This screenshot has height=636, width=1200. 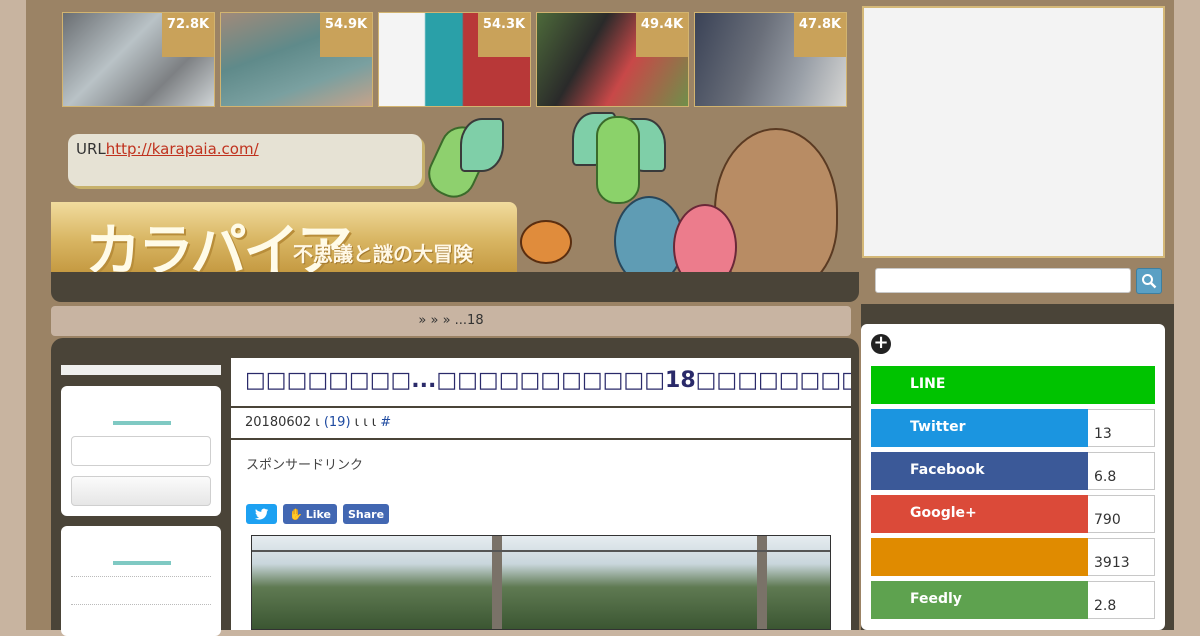 What do you see at coordinates (541, 582) in the screenshot?
I see `article-photo` at bounding box center [541, 582].